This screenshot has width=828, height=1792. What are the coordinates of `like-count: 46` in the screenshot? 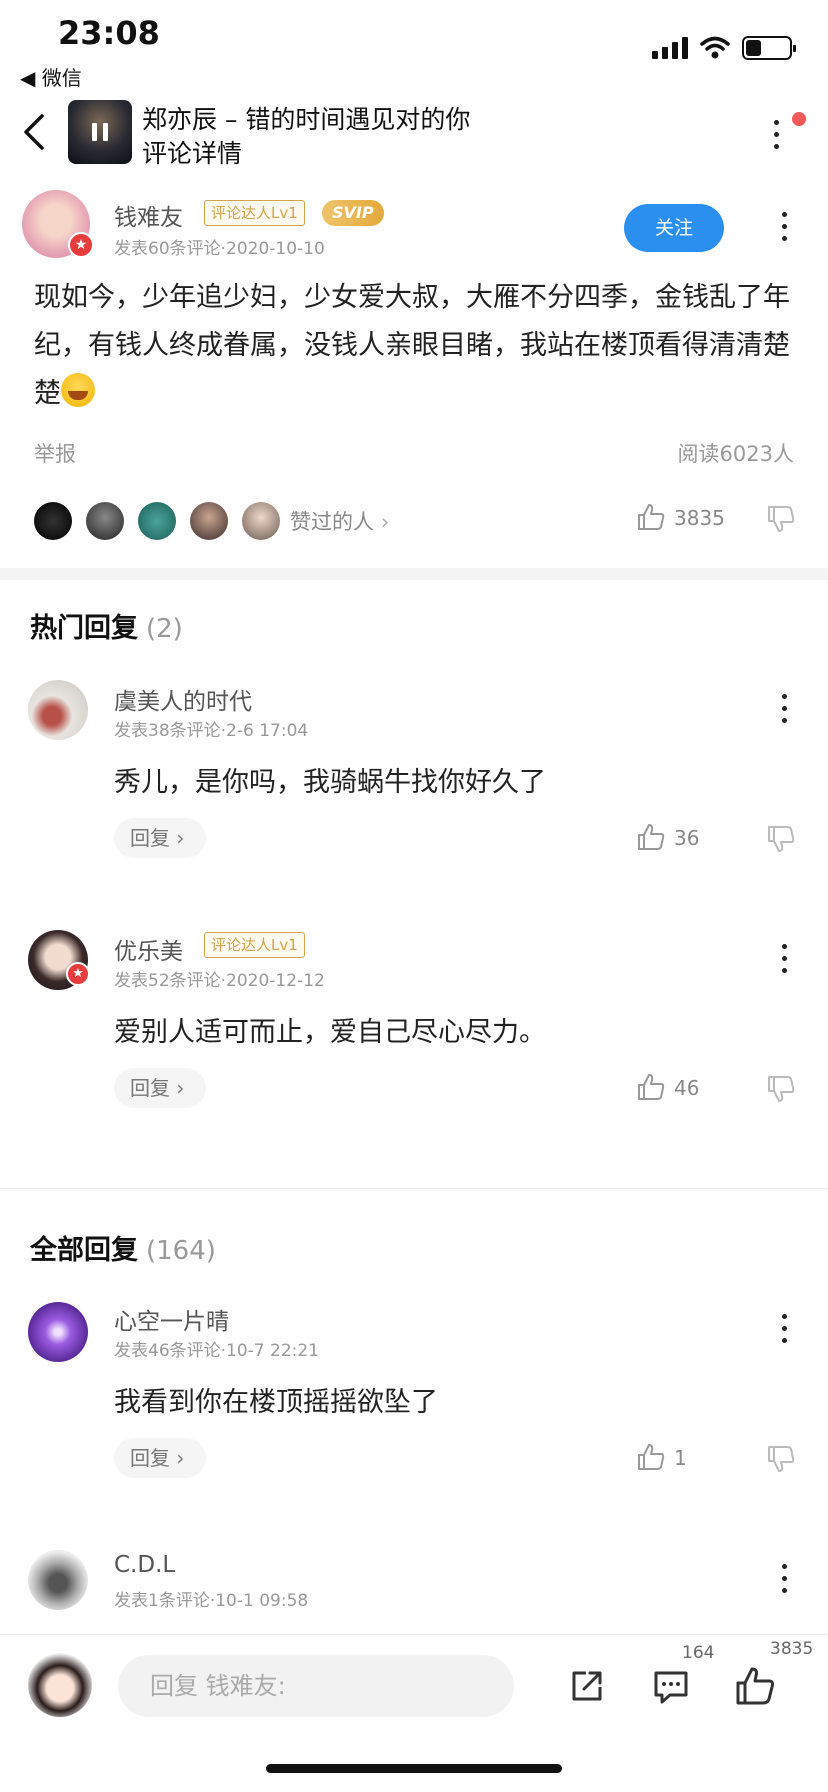 It's located at (687, 1088).